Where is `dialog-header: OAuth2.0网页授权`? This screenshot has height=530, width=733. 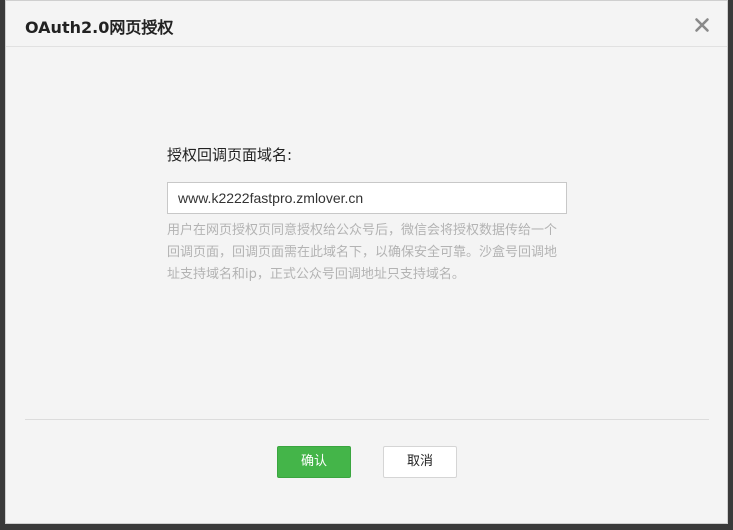
dialog-header: OAuth2.0网页授权 is located at coordinates (366, 24).